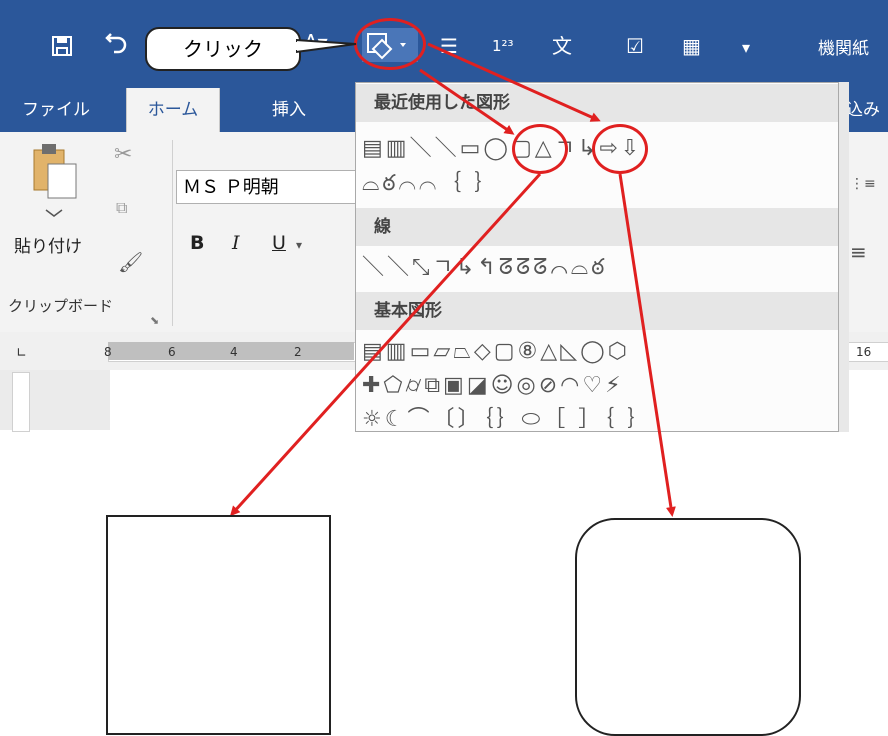 The height and width of the screenshot is (736, 888). Describe the element at coordinates (197, 243) in the screenshot. I see `bold-button: B` at that location.